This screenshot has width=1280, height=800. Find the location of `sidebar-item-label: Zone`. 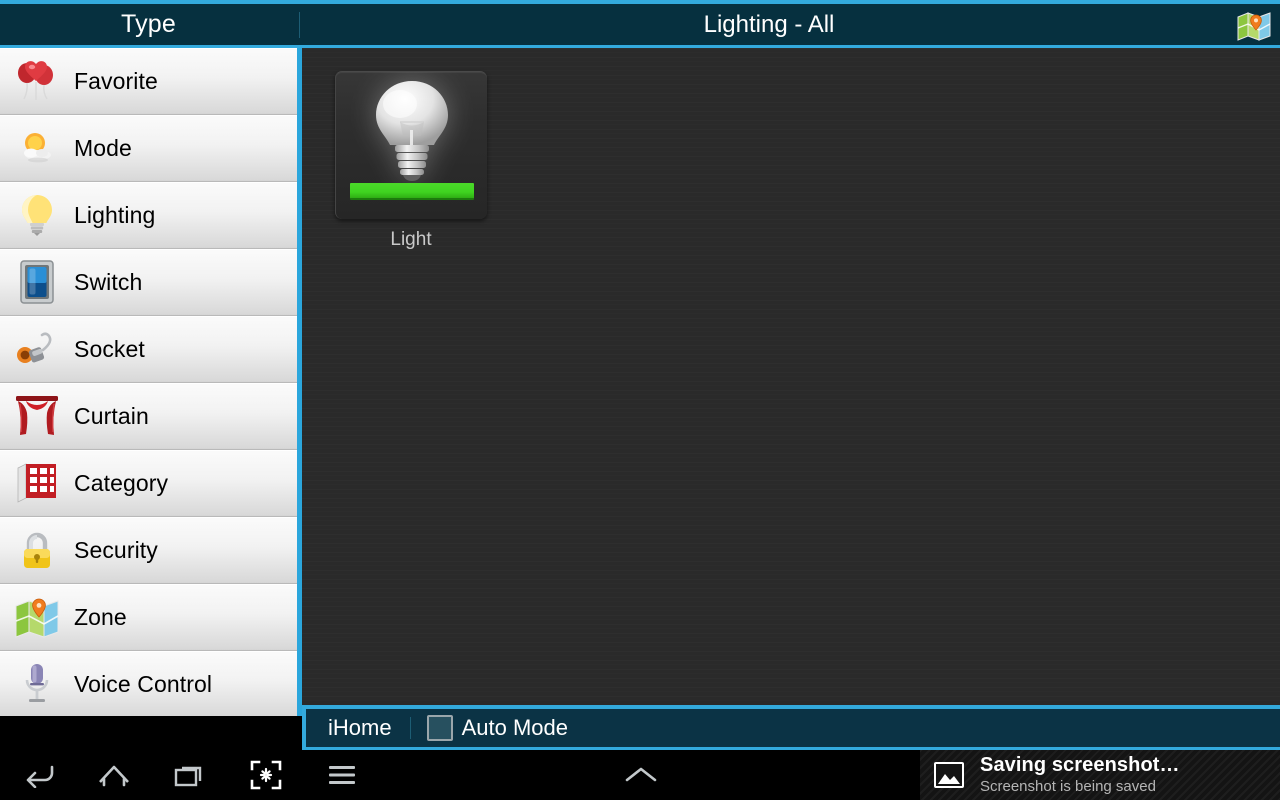

sidebar-item-label: Zone is located at coordinates (100, 616).